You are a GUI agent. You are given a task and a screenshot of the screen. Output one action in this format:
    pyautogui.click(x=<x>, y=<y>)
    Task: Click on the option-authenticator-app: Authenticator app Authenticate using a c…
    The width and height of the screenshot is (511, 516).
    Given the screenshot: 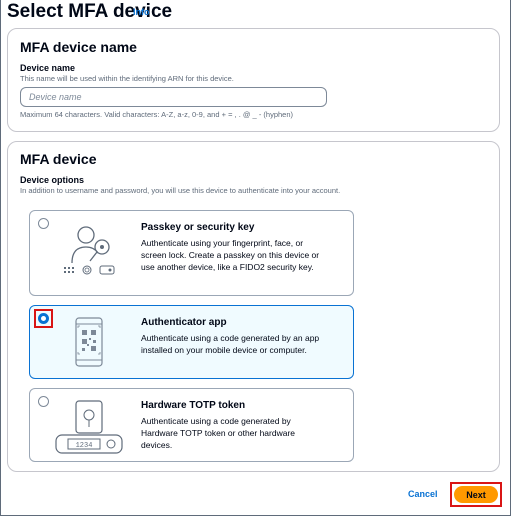 What is the action you would take?
    pyautogui.click(x=191, y=342)
    